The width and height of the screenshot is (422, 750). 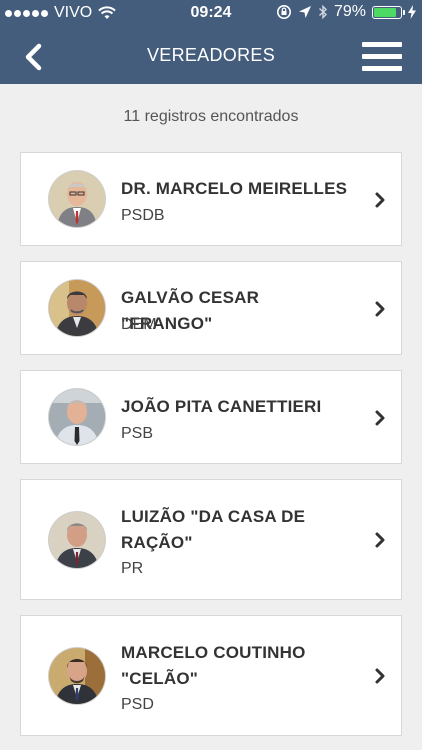 What do you see at coordinates (322, 12) in the screenshot?
I see `bluetooth-icon` at bounding box center [322, 12].